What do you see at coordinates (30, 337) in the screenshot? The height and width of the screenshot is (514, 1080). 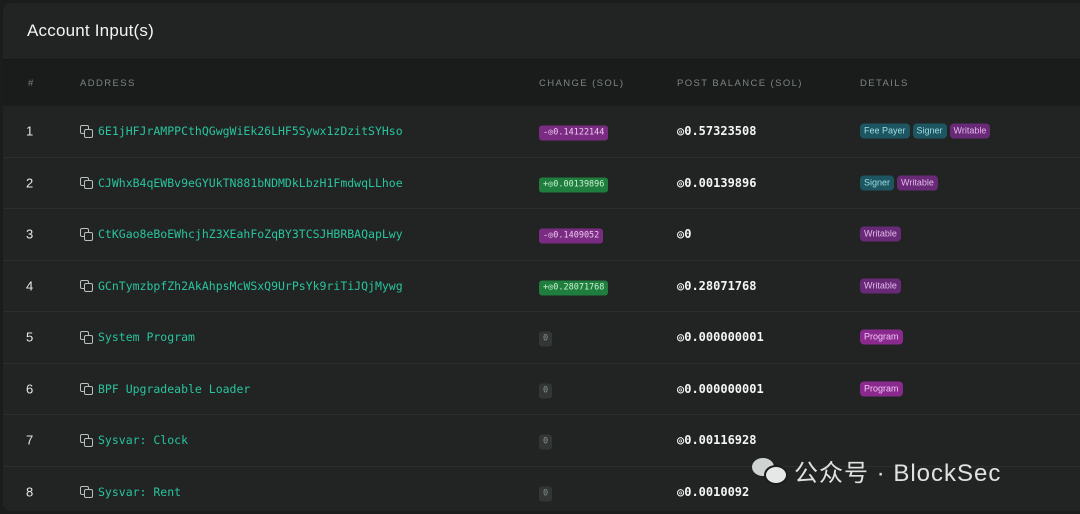 I see `row-index: 5` at bounding box center [30, 337].